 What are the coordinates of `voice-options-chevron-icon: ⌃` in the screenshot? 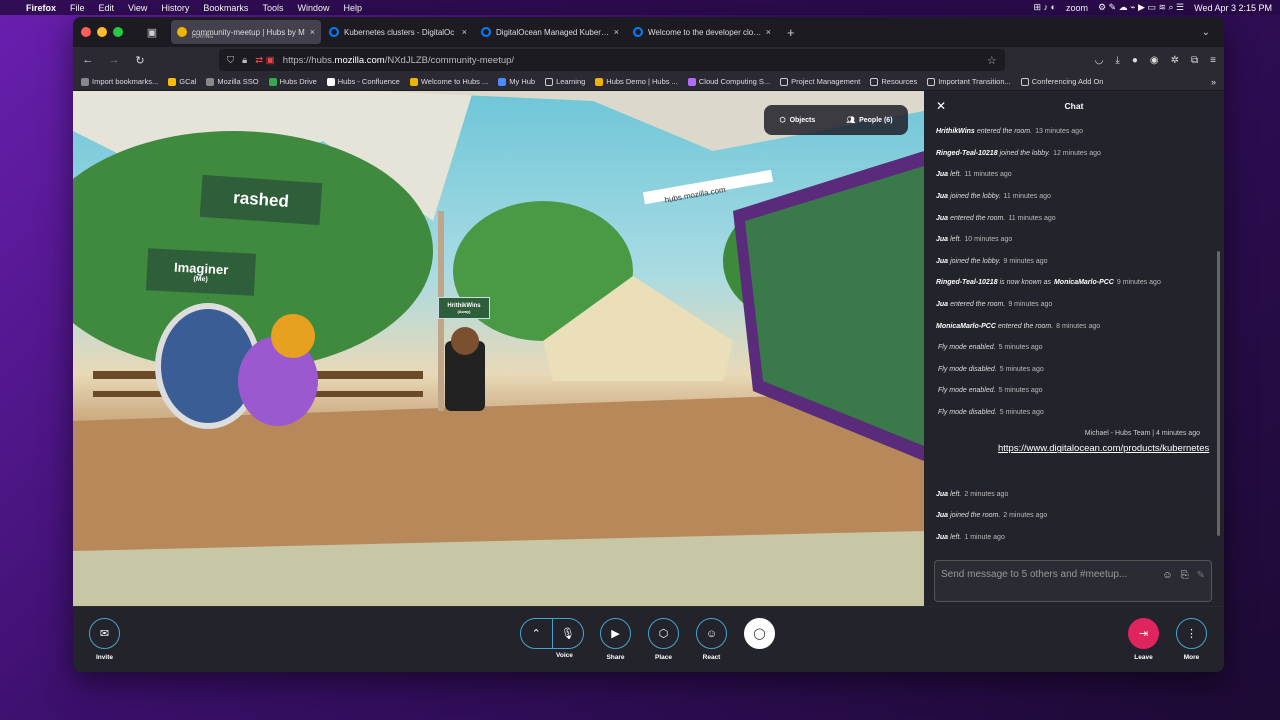 It's located at (536, 633).